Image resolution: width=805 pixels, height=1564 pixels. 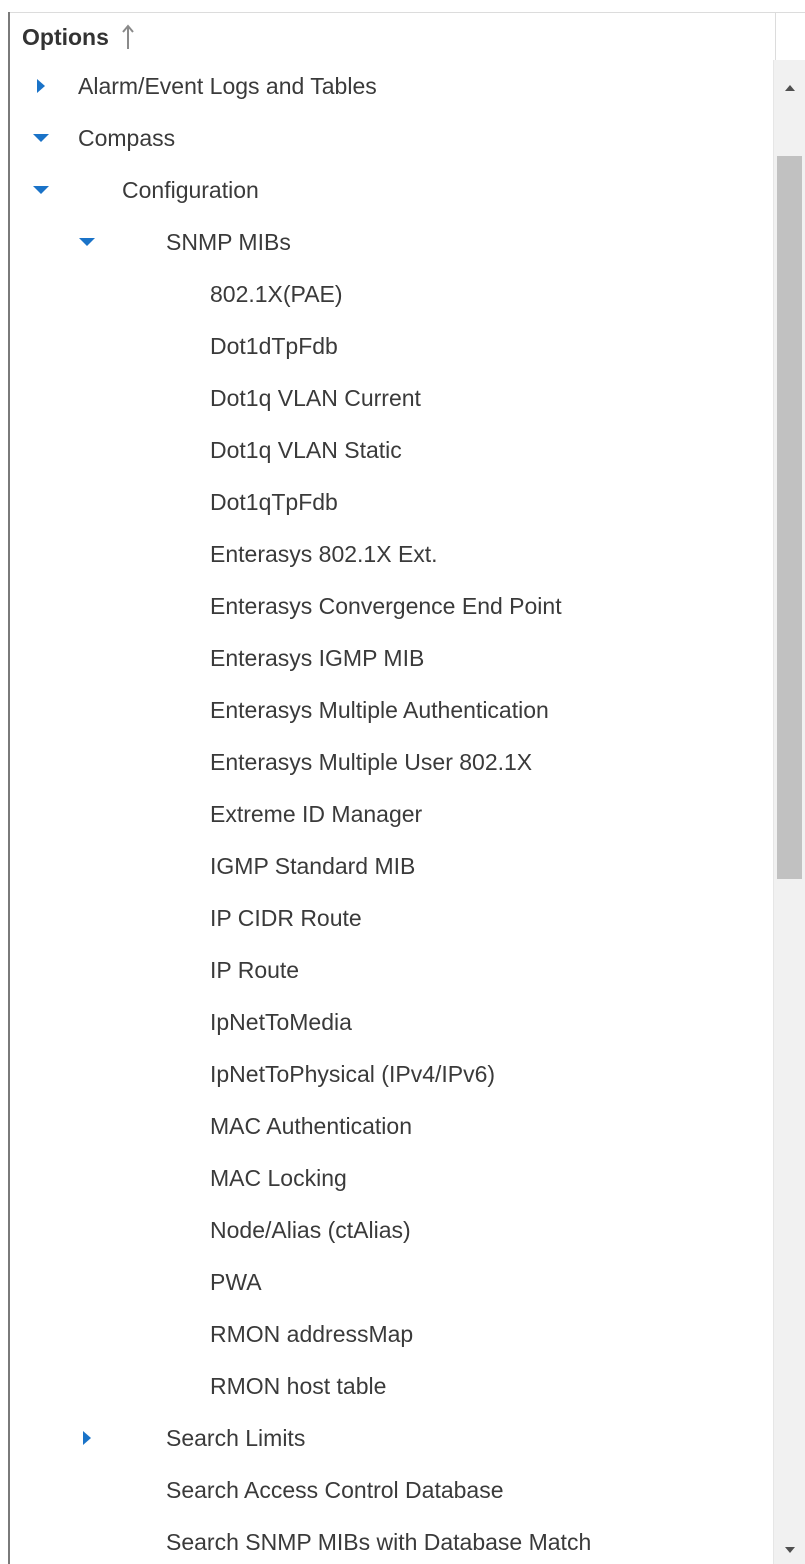 I want to click on tree-item: RMON addressMap, so click(x=392, y=1334).